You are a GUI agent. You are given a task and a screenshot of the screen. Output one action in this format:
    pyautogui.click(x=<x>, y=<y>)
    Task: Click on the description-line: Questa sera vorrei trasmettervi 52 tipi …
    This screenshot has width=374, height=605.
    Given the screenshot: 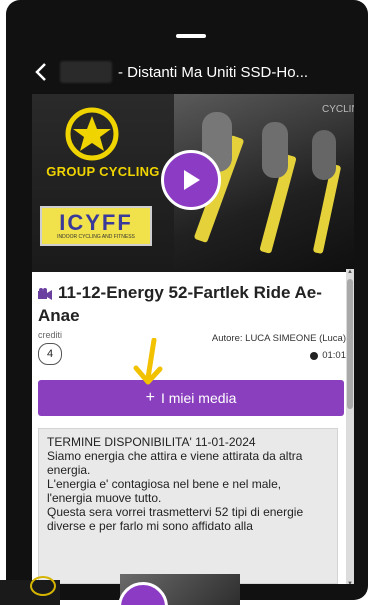 What is the action you would take?
    pyautogui.click(x=175, y=519)
    